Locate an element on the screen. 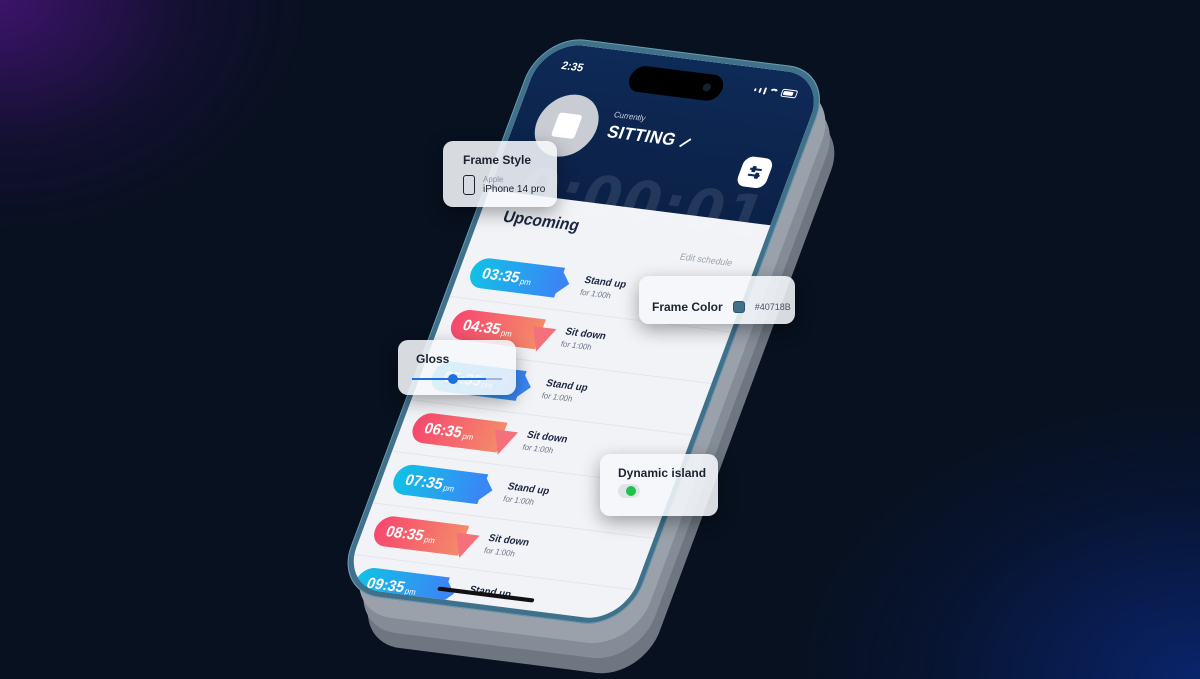 Image resolution: width=1200 pixels, height=679 pixels. toggle-knob is located at coordinates (631, 491).